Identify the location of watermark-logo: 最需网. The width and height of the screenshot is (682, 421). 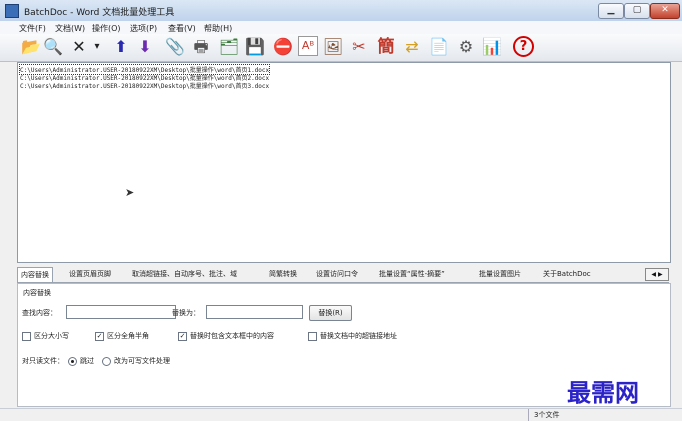
(603, 393).